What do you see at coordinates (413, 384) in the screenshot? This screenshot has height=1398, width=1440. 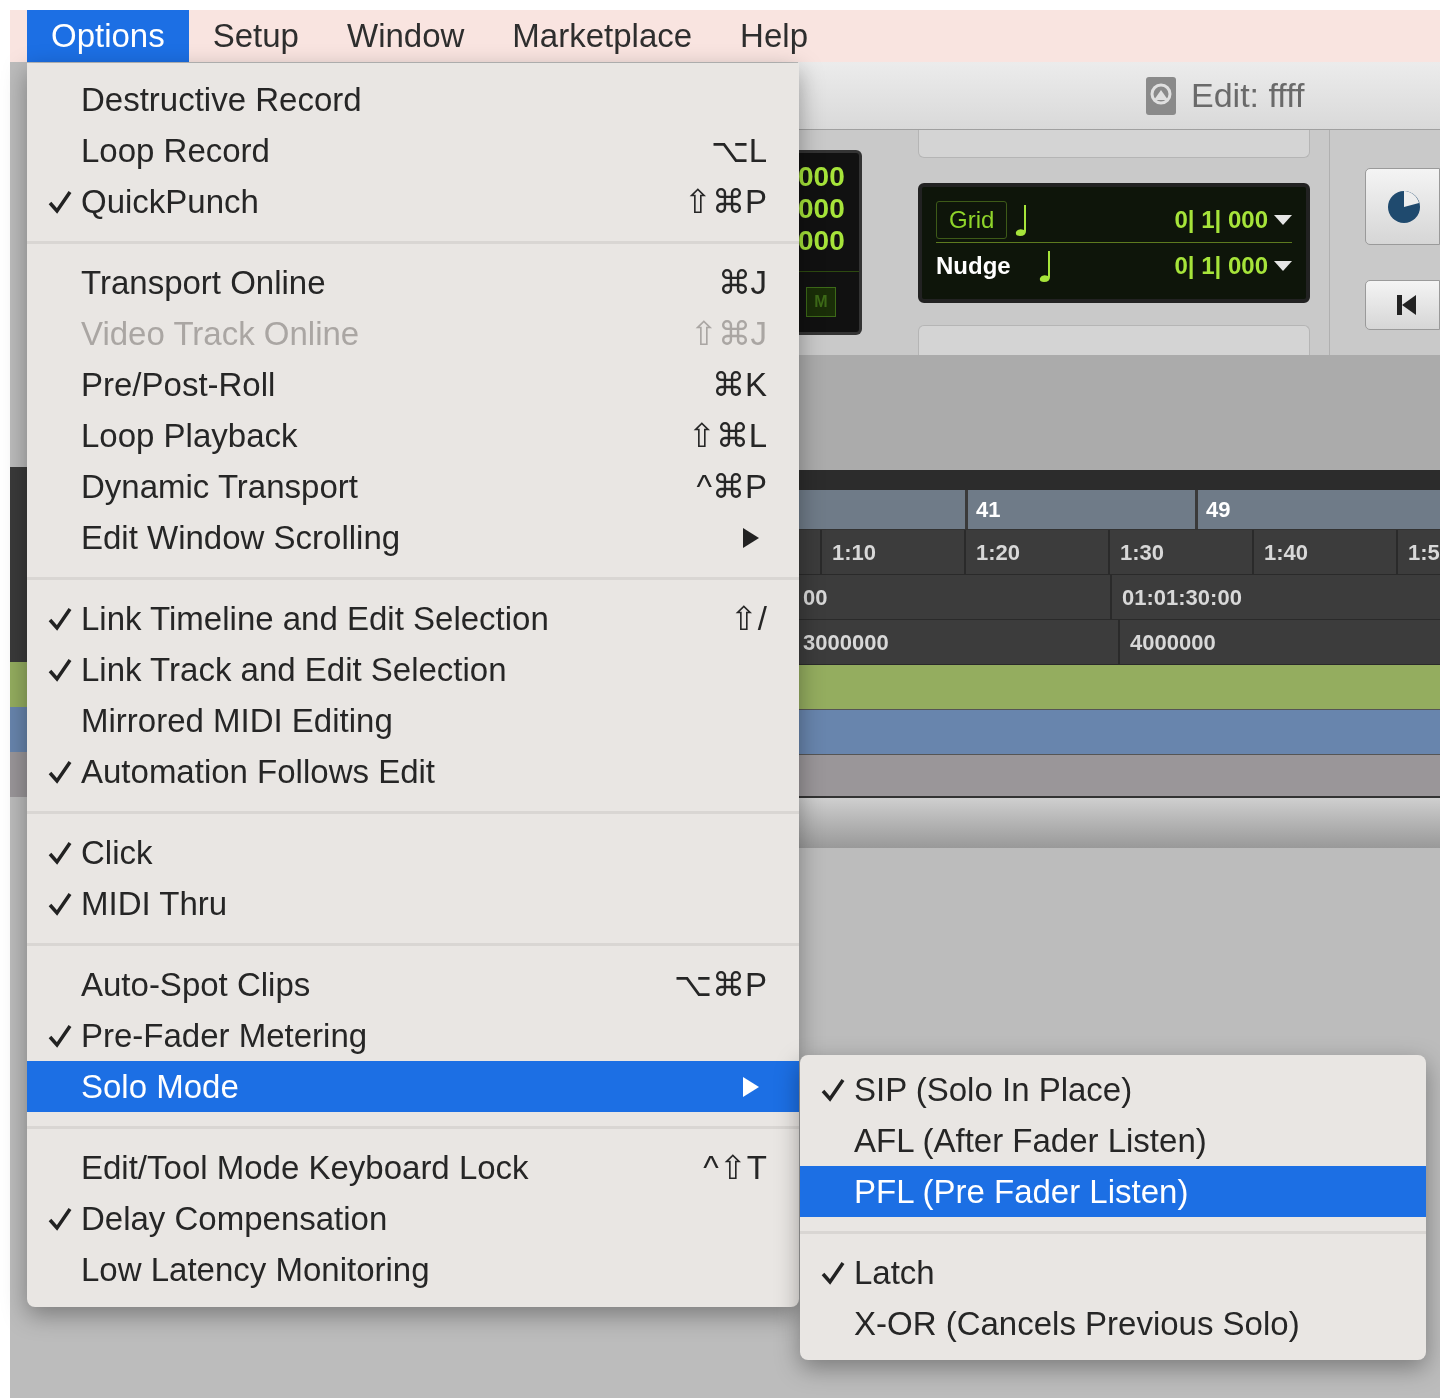 I see `menu-item: Pre/Post-Roll ⌘K` at bounding box center [413, 384].